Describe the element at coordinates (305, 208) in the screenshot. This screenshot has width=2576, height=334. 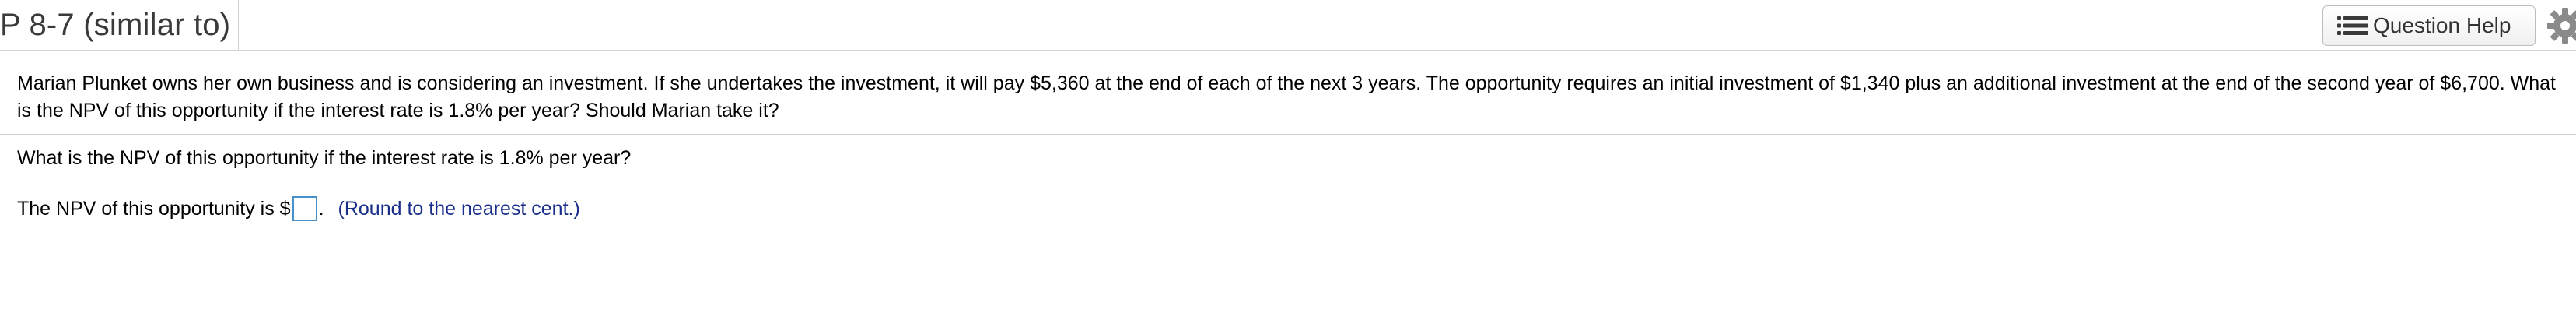
I see `npv-answer-input` at that location.